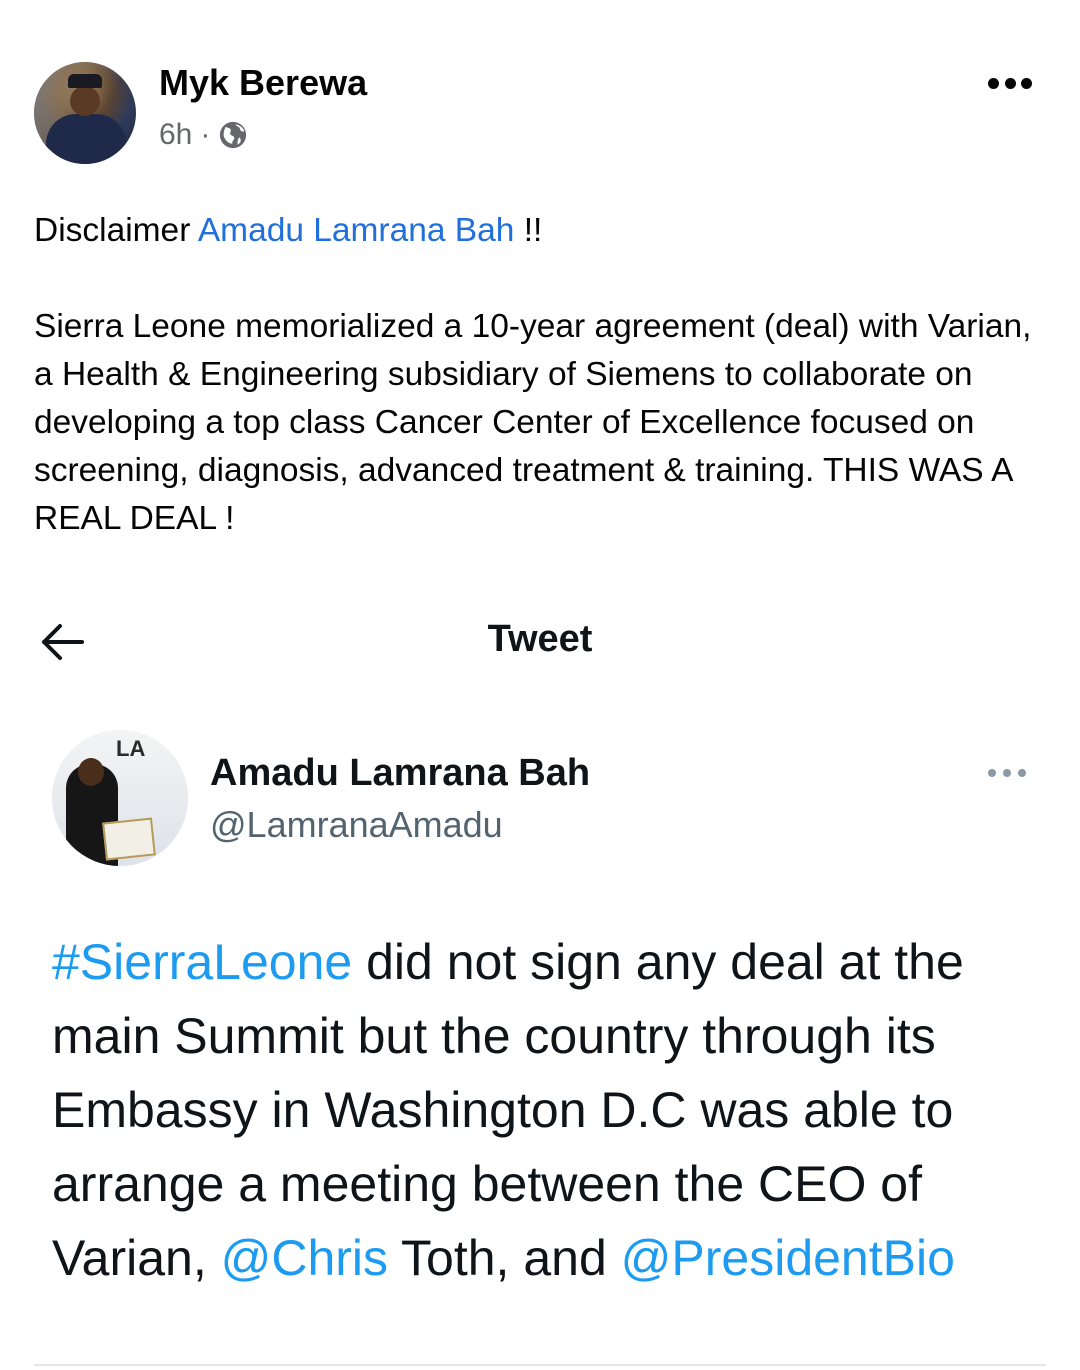 The image size is (1080, 1370). Describe the element at coordinates (788, 1258) in the screenshot. I see `mention-link-presidentbio: @PresidentBio` at that location.